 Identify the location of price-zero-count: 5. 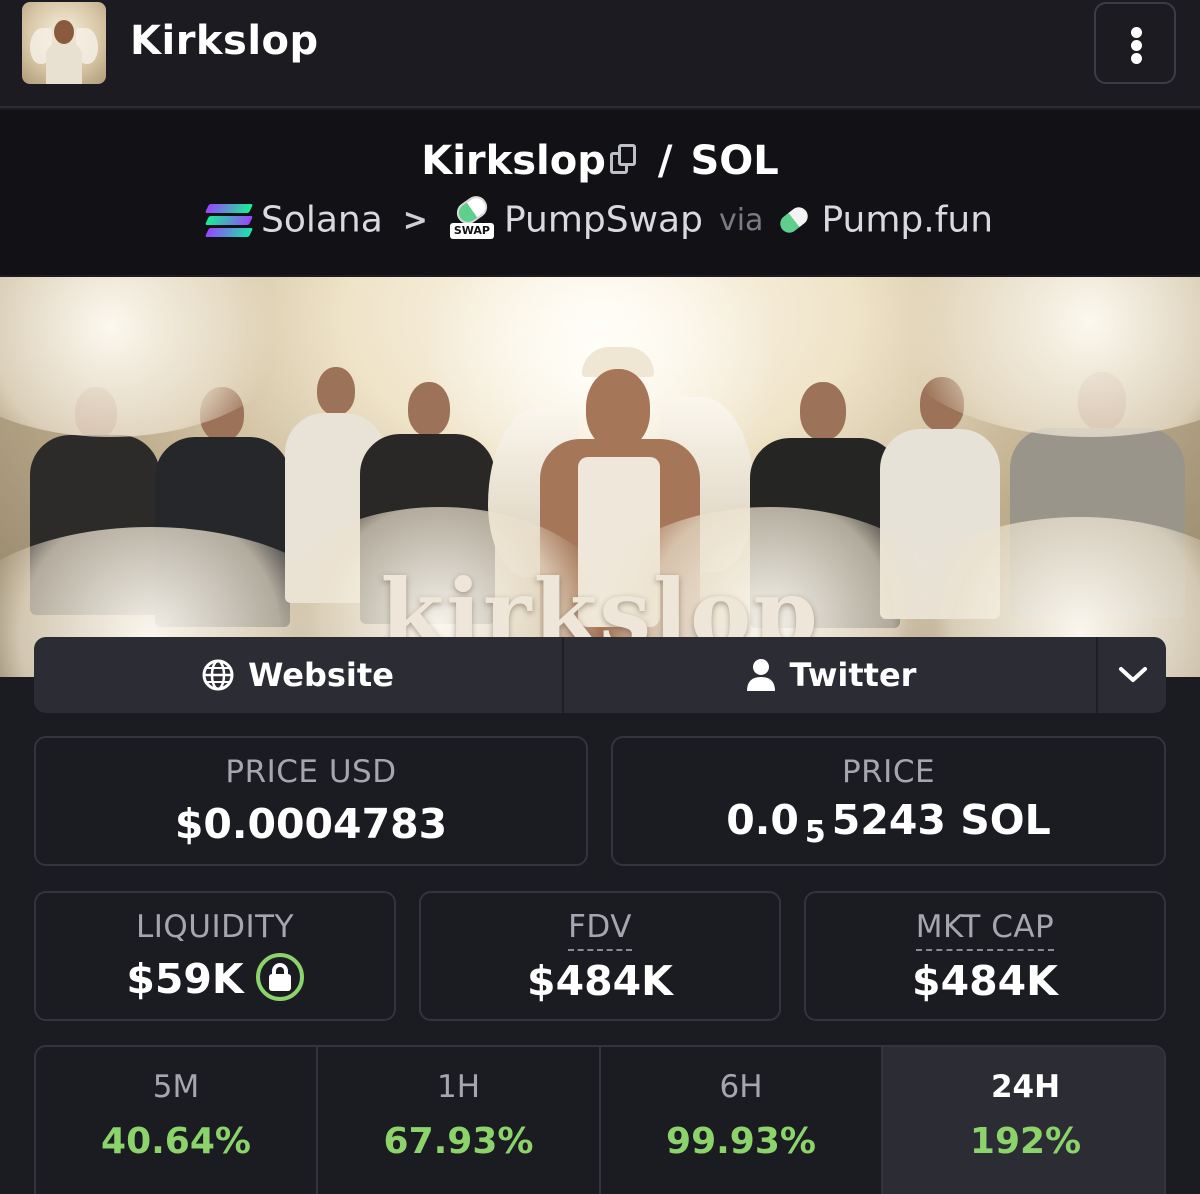
(815, 832).